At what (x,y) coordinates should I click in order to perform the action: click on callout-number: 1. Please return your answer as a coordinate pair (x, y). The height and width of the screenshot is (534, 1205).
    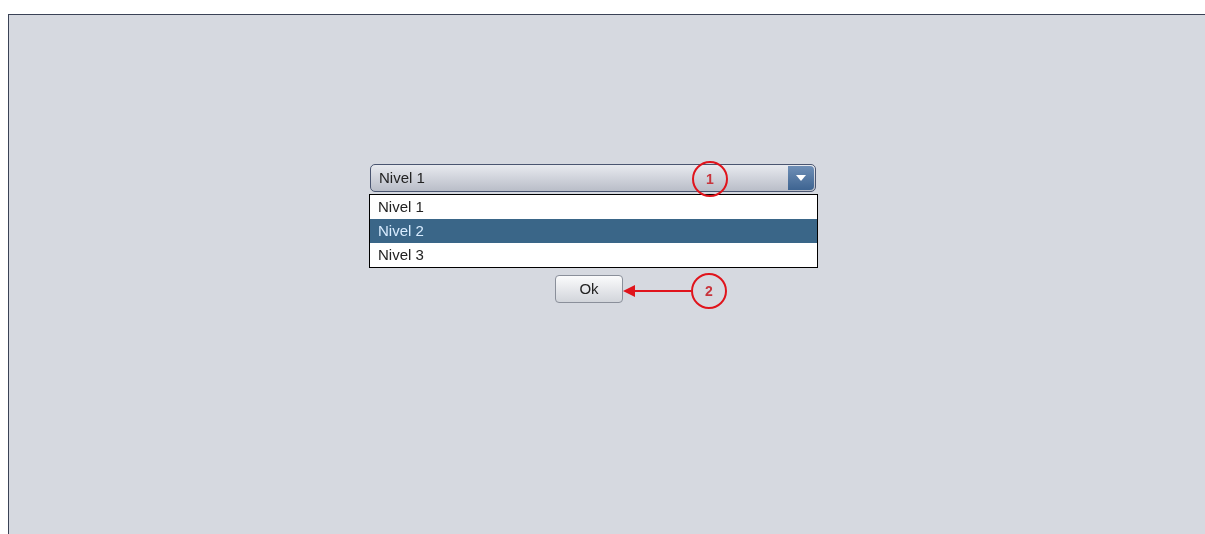
    Looking at the image, I should click on (710, 179).